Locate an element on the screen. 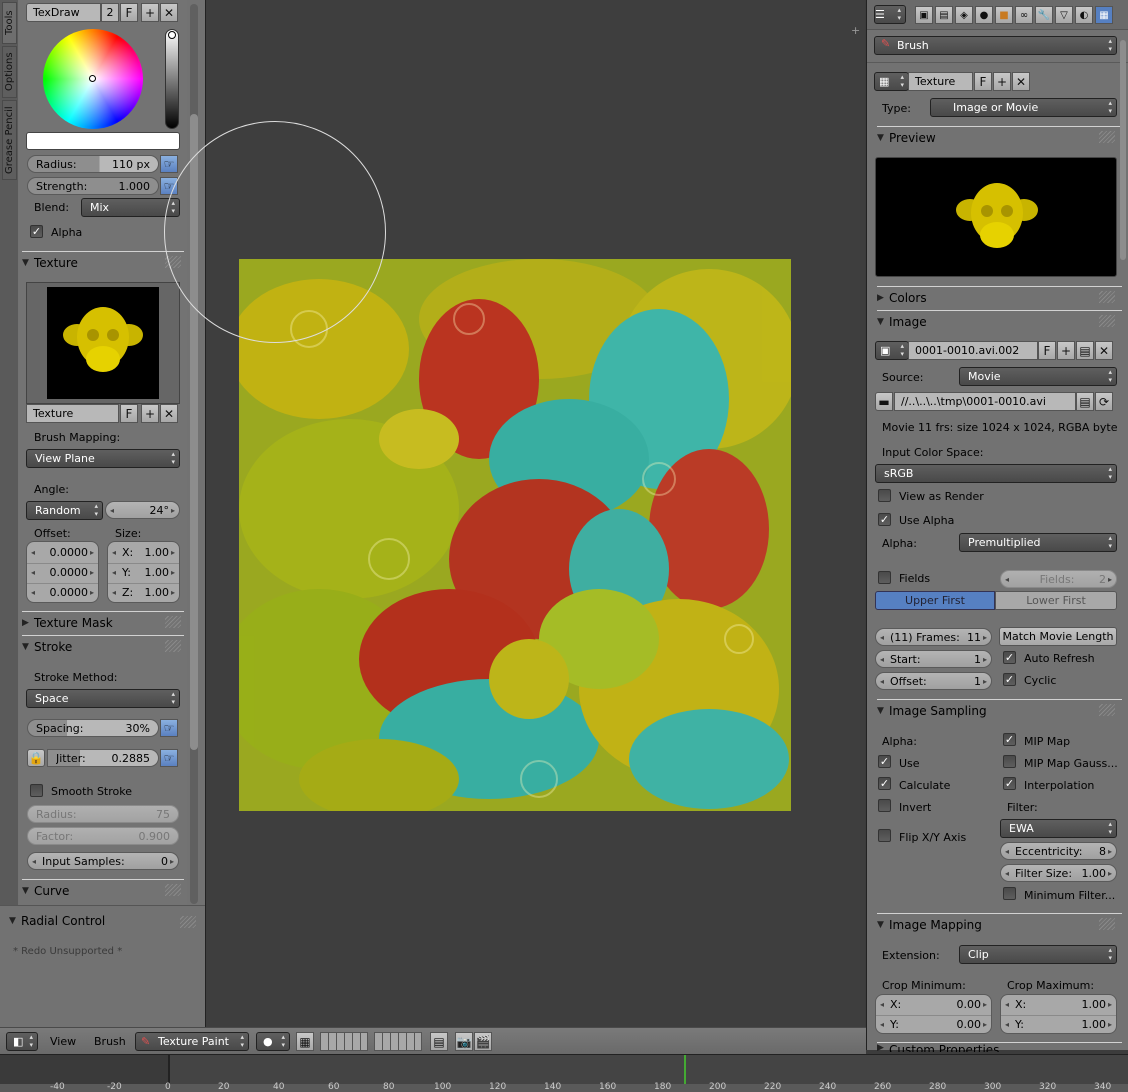 The image size is (1128, 1092). source-select: Movie is located at coordinates (1038, 376).